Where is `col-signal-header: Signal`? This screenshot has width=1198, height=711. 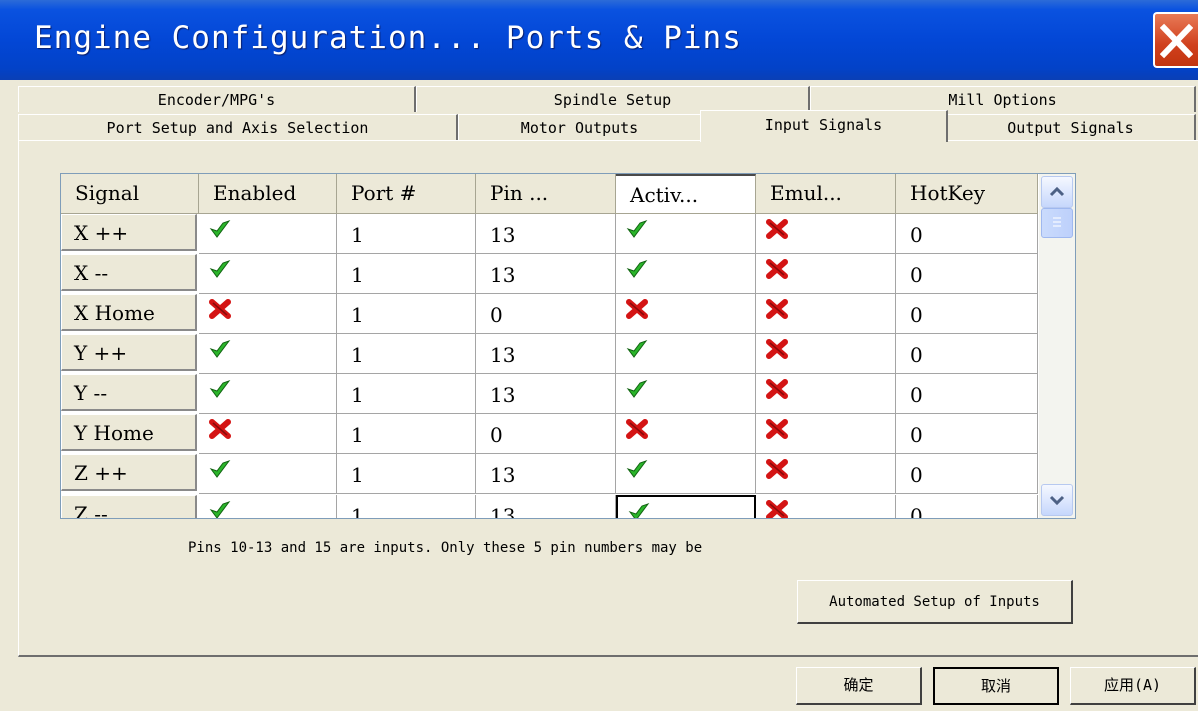
col-signal-header: Signal is located at coordinates (130, 194).